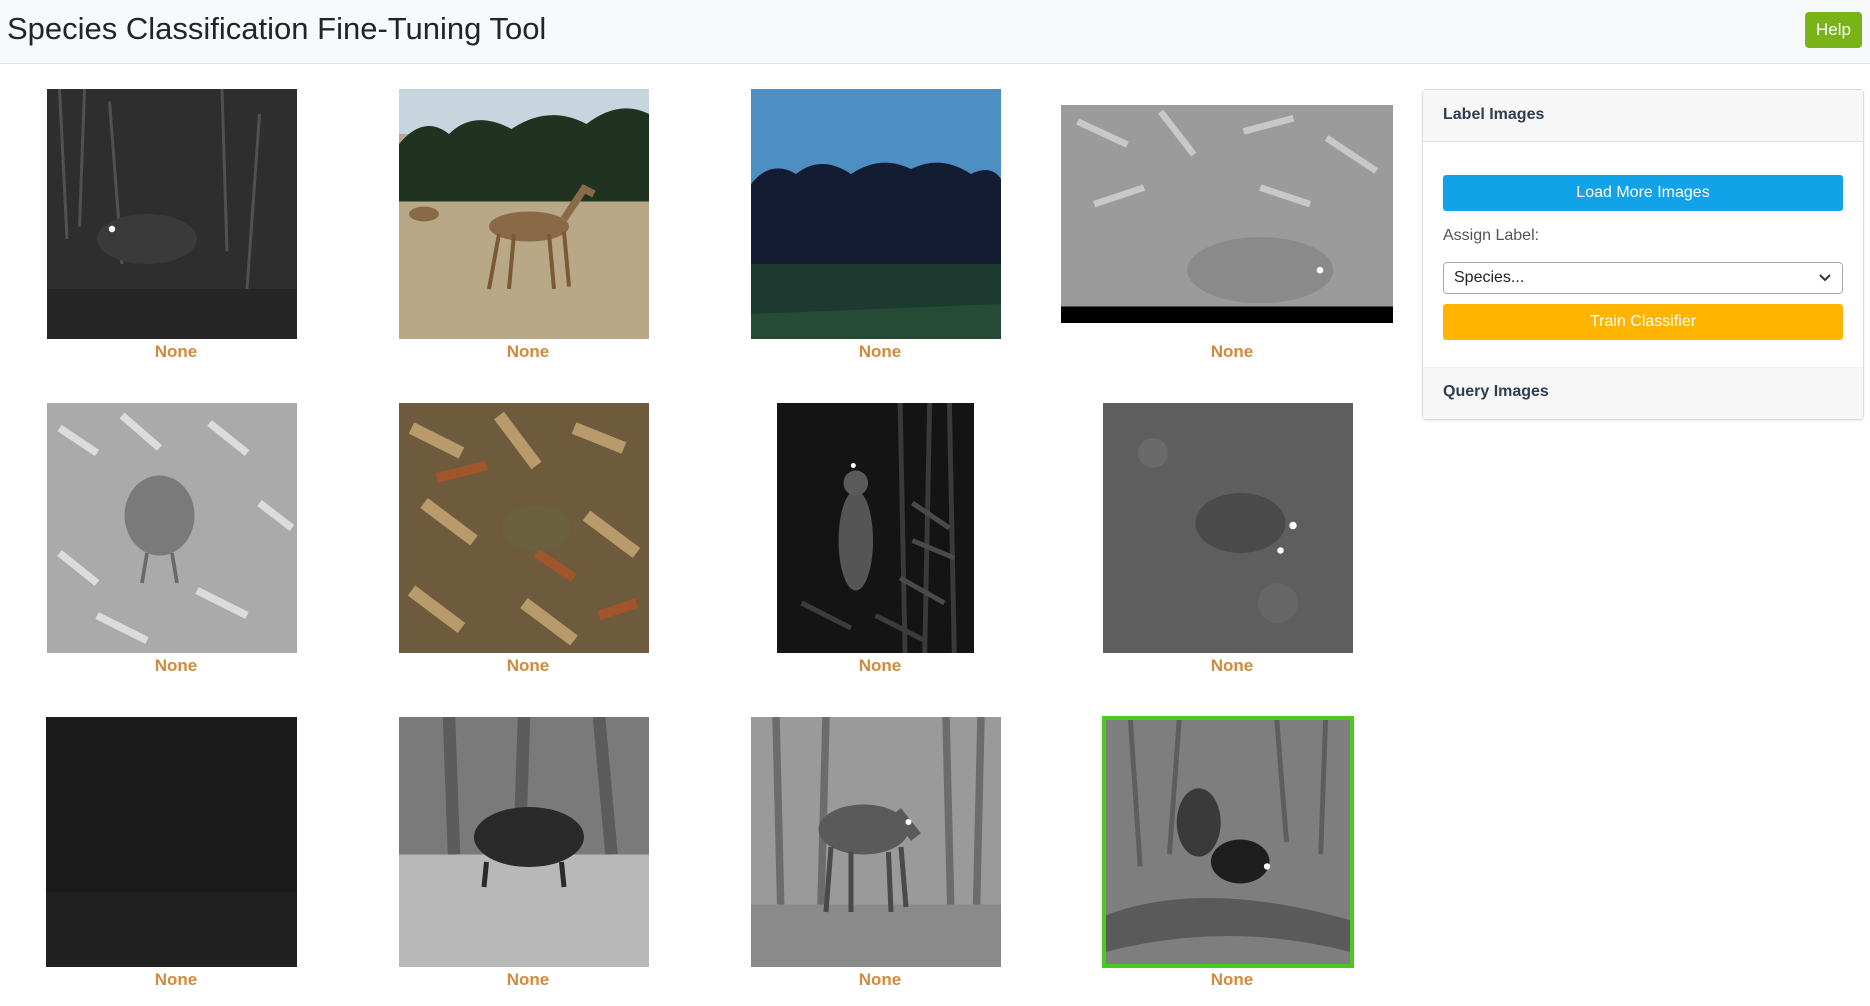 The width and height of the screenshot is (1870, 1006). I want to click on panel-header: Label Images, so click(1643, 116).